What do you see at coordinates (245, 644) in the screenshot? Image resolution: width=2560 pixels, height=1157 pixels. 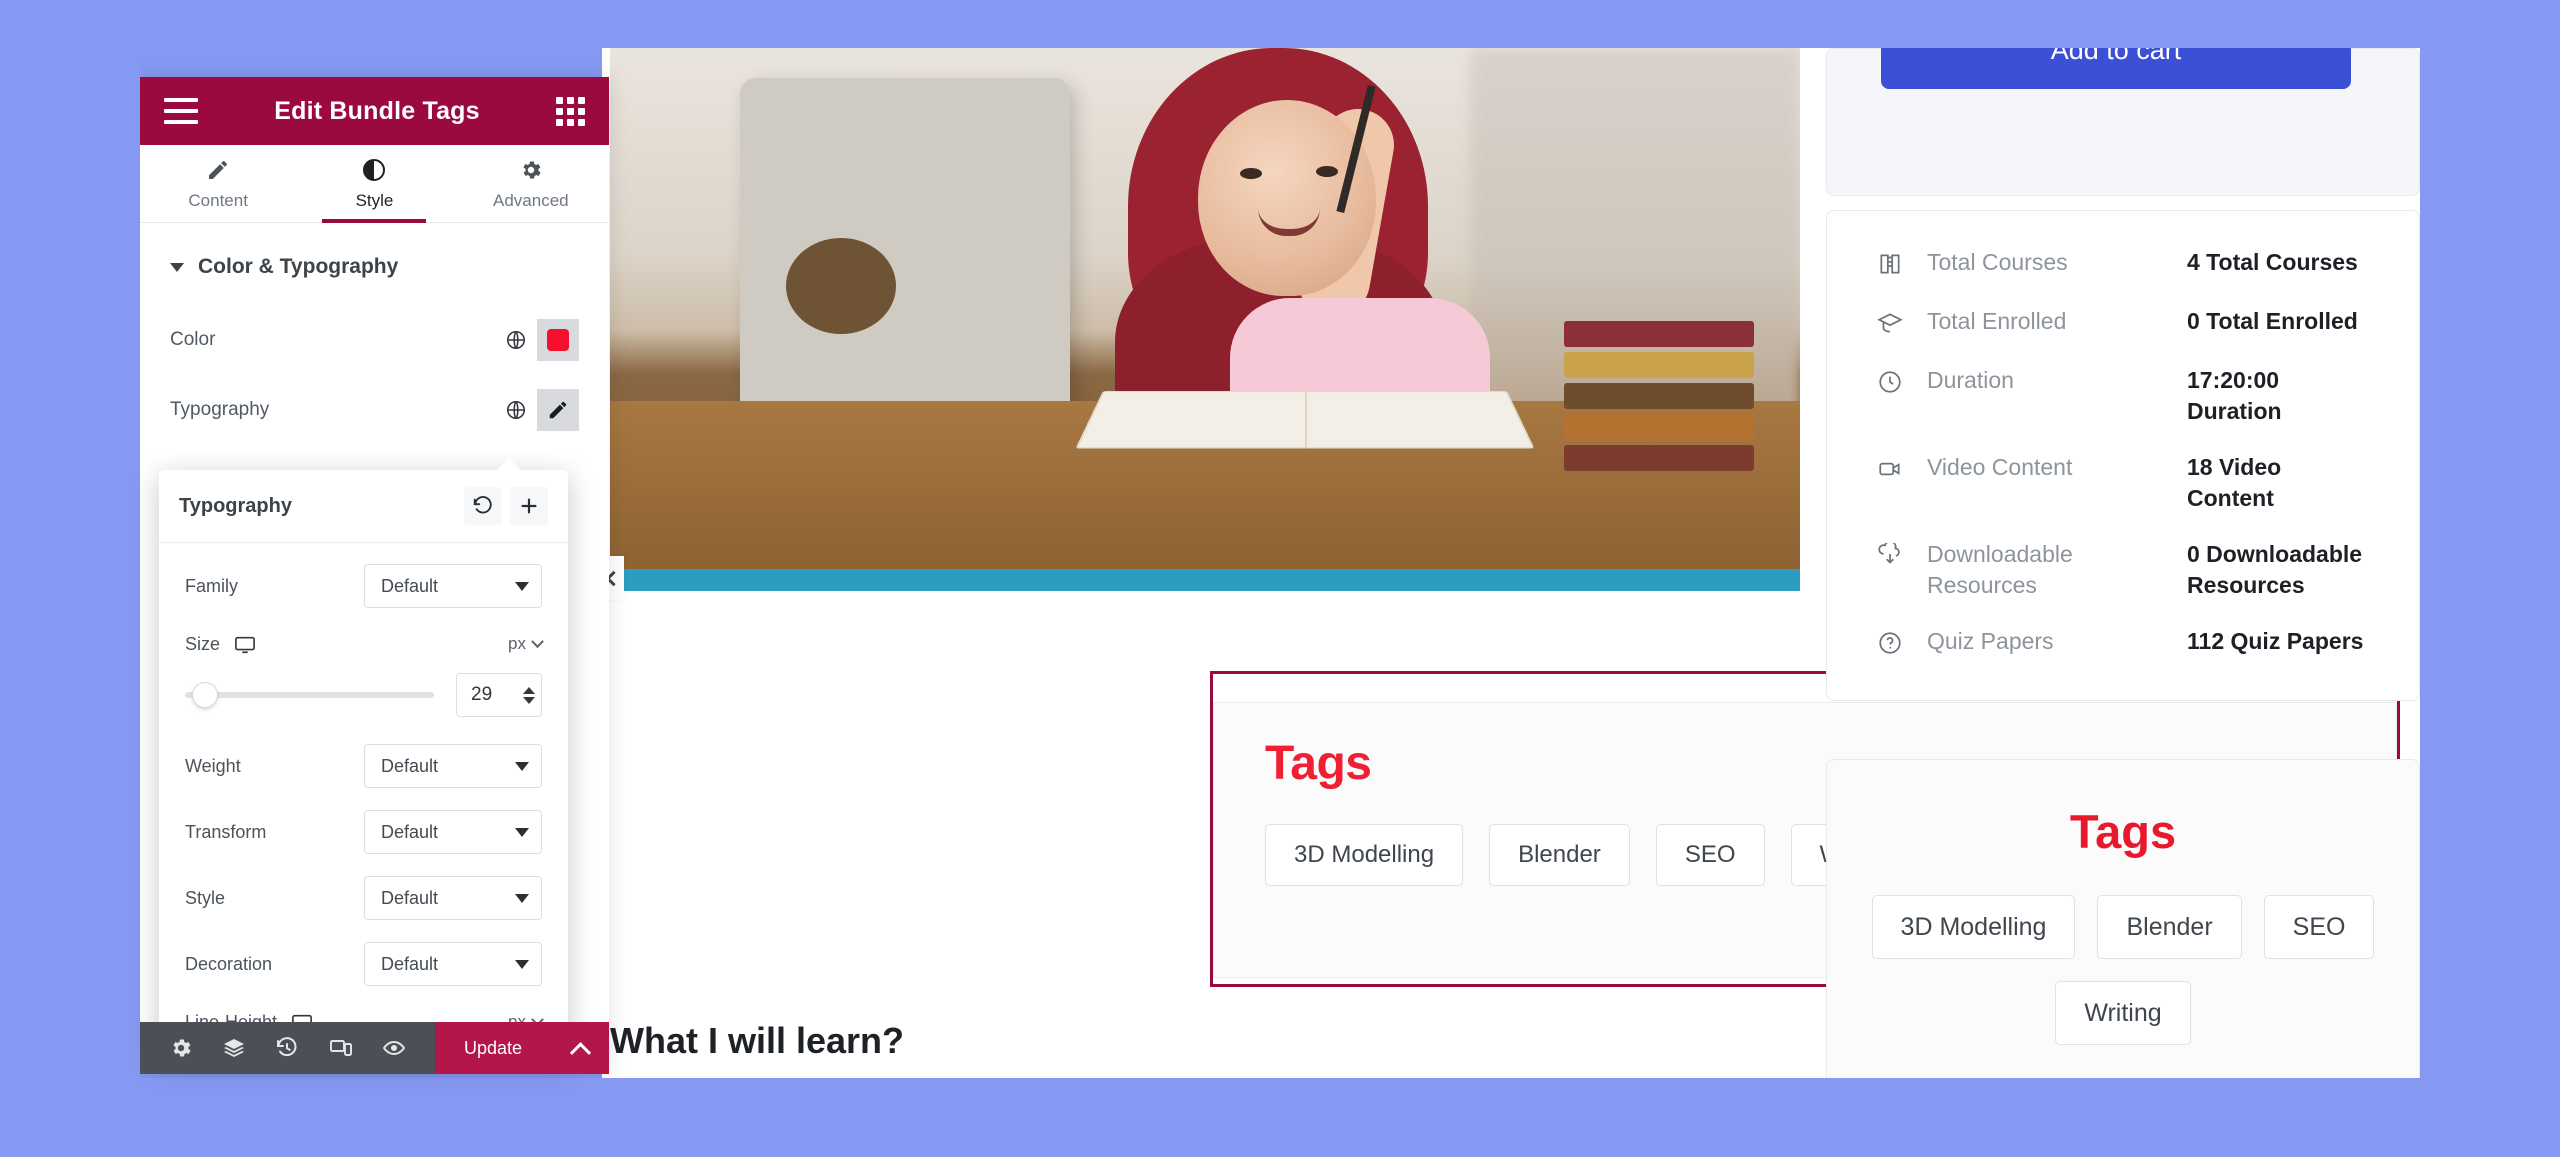 I see `desktop-icon` at bounding box center [245, 644].